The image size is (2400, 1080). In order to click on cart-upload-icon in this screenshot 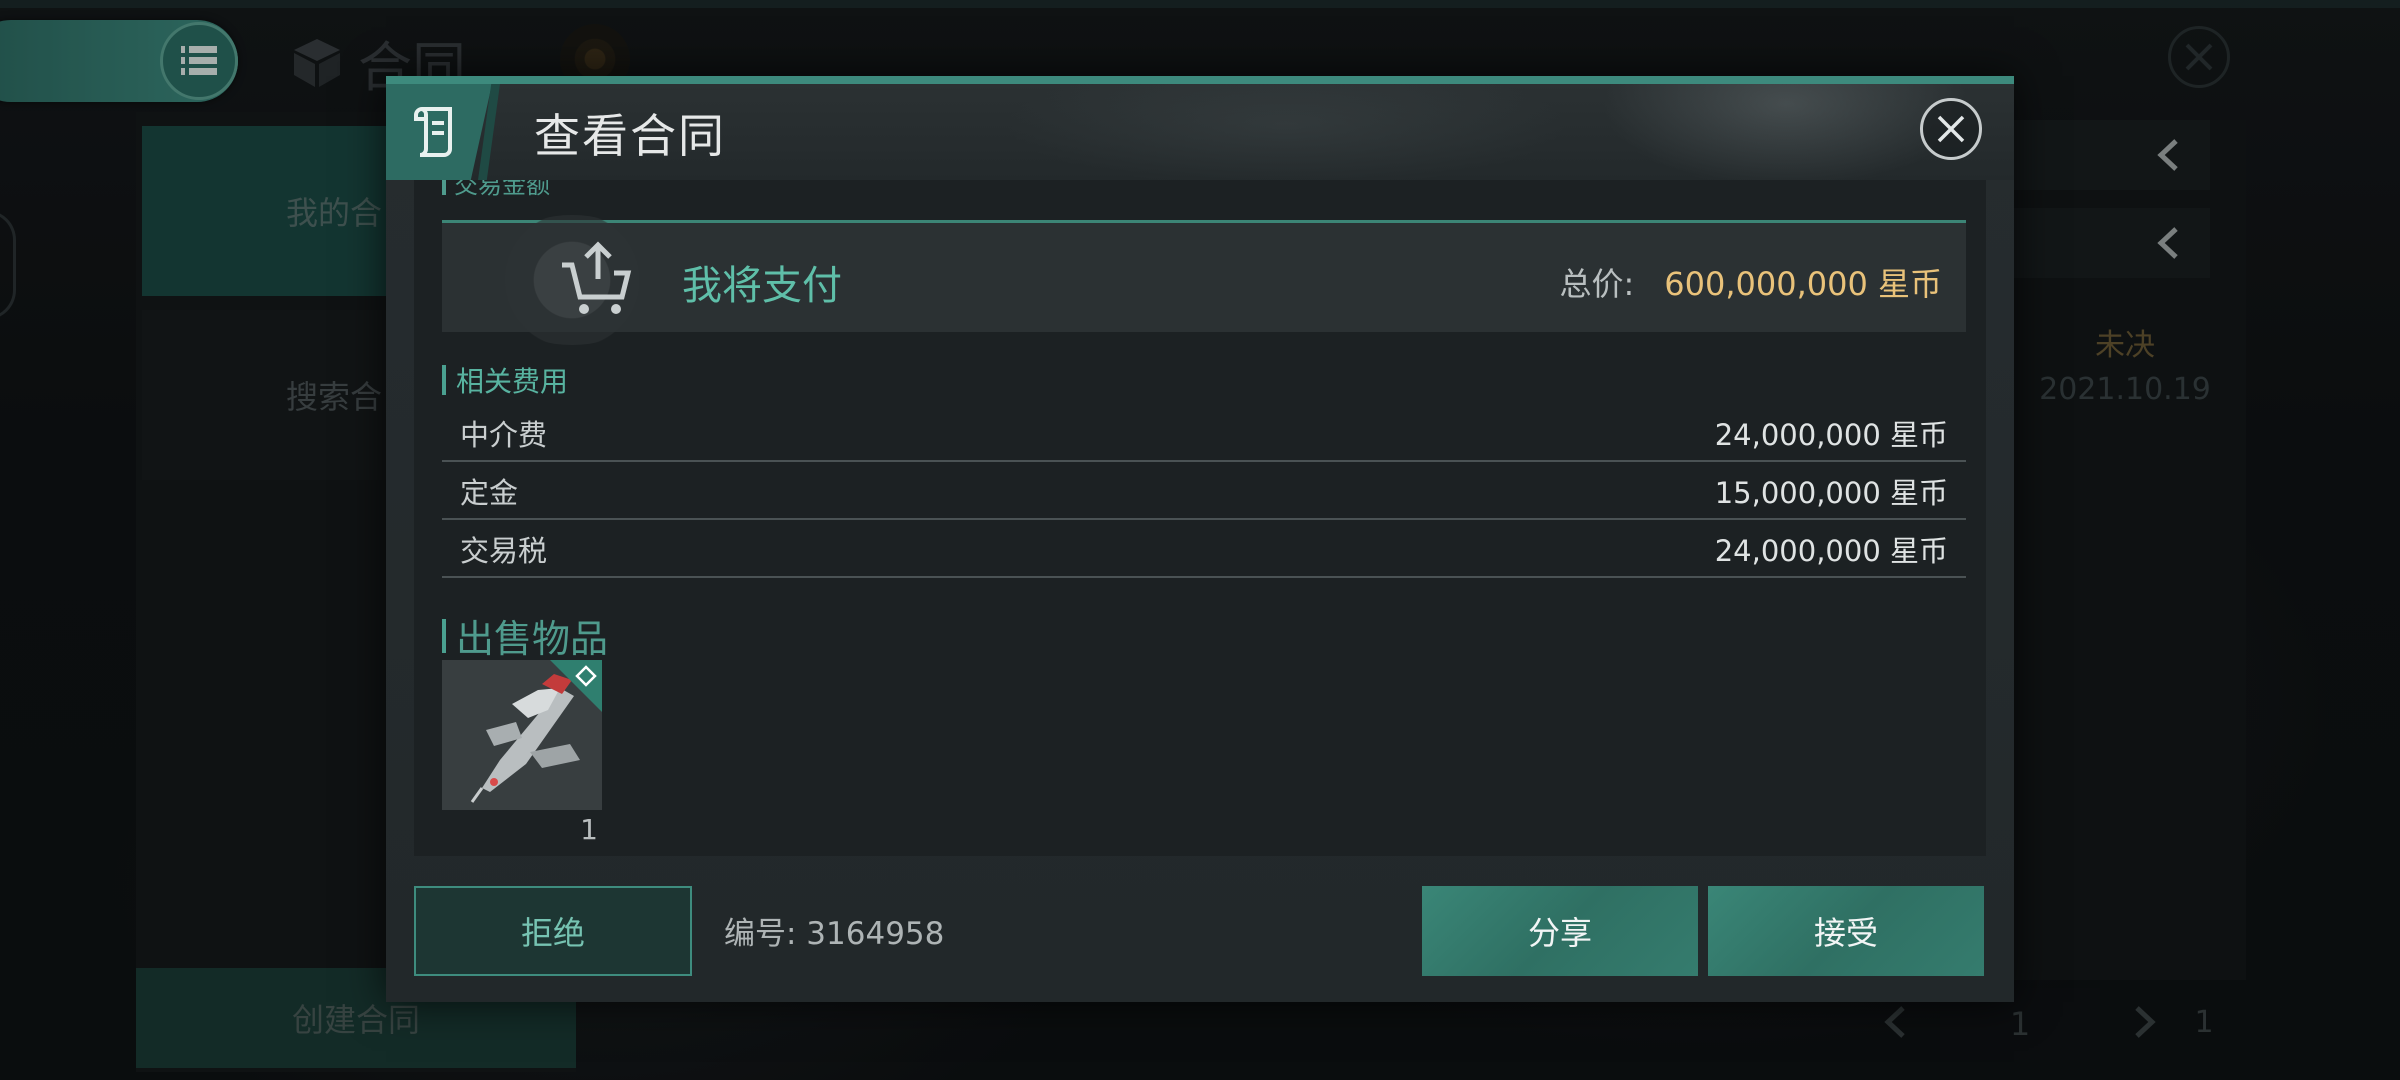, I will do `click(597, 277)`.